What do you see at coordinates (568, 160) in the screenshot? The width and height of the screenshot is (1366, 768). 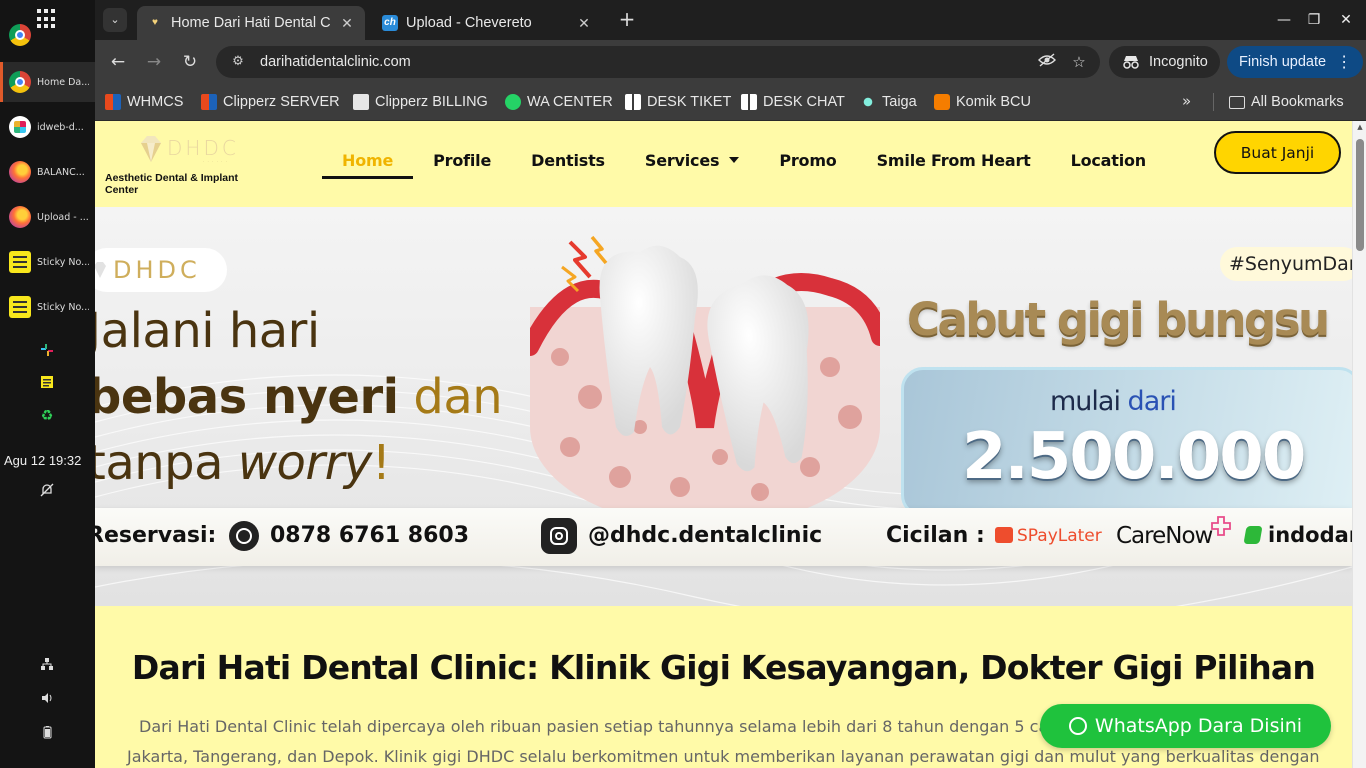 I see `nav-dentists: Dentists` at bounding box center [568, 160].